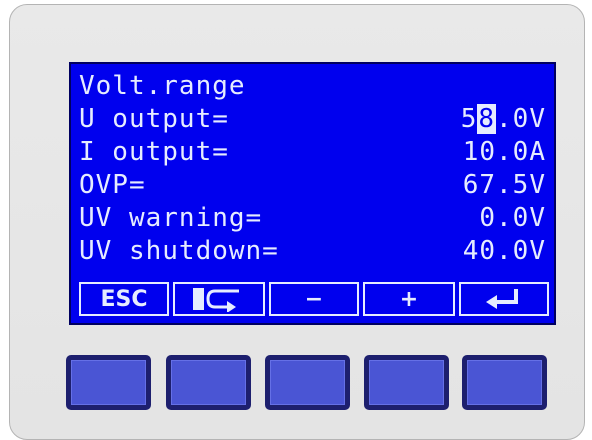  I want to click on ovp-label: OVP=, so click(112, 185).